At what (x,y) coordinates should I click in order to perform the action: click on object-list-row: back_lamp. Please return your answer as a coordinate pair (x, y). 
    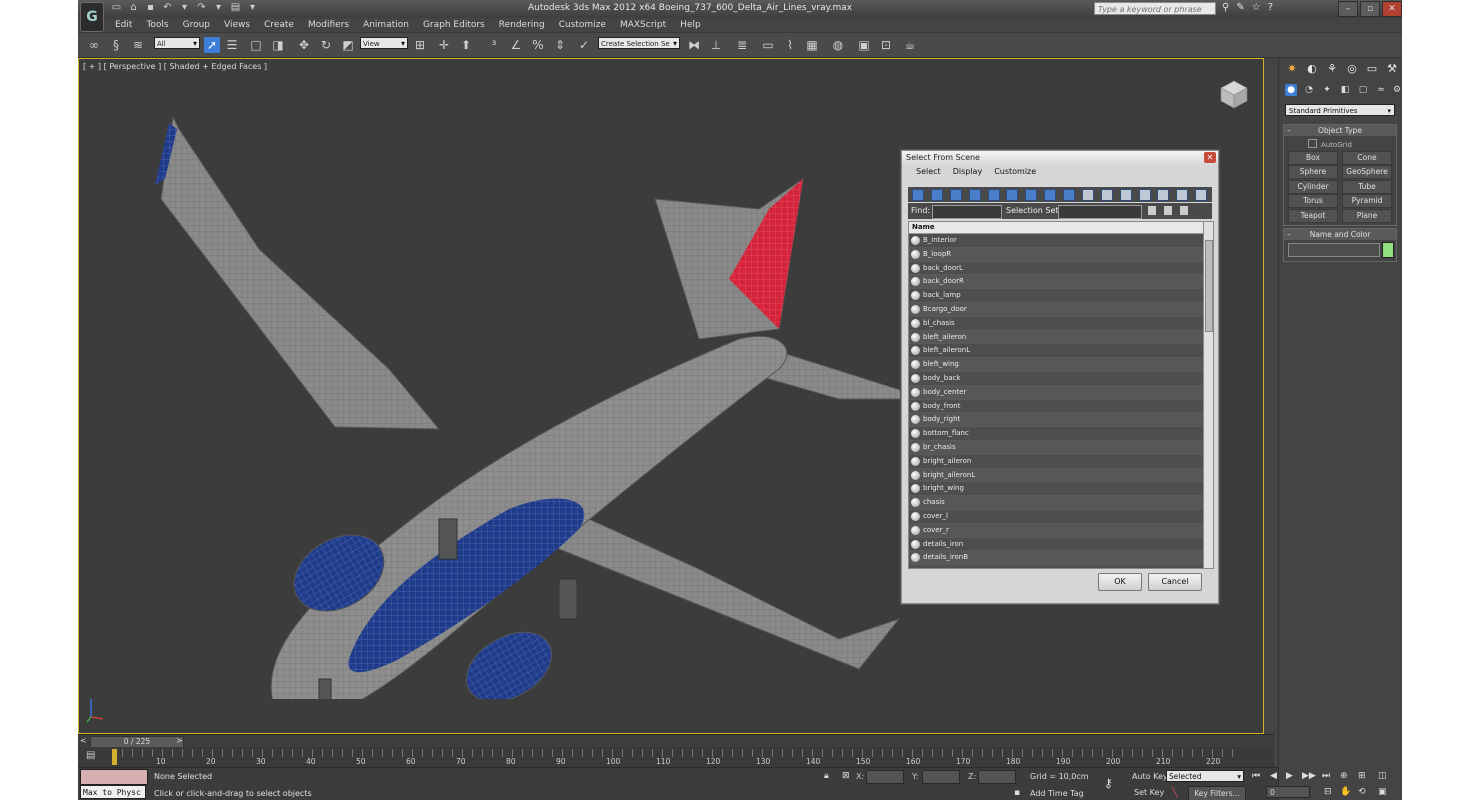
    Looking at the image, I should click on (1061, 296).